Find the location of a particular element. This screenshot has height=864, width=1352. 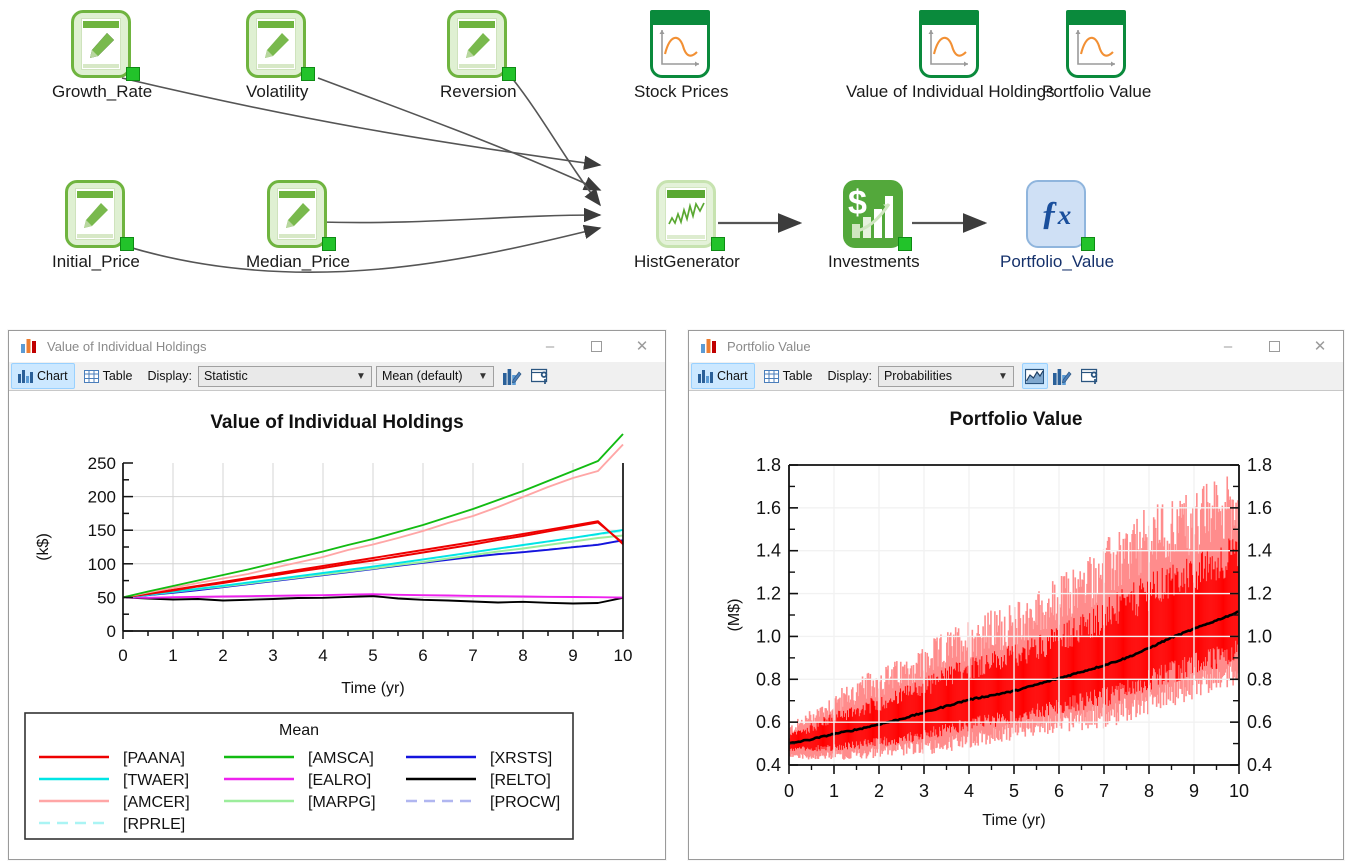

y-tick-label-right: 0.6 is located at coordinates (1259, 722).